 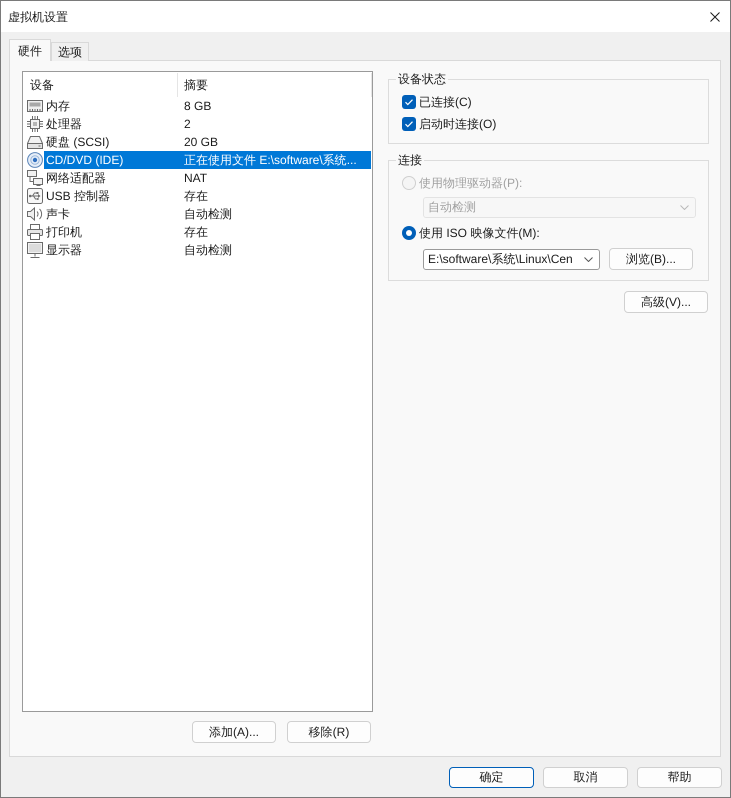 What do you see at coordinates (679, 777) in the screenshot?
I see `dialog-button: 帮助` at bounding box center [679, 777].